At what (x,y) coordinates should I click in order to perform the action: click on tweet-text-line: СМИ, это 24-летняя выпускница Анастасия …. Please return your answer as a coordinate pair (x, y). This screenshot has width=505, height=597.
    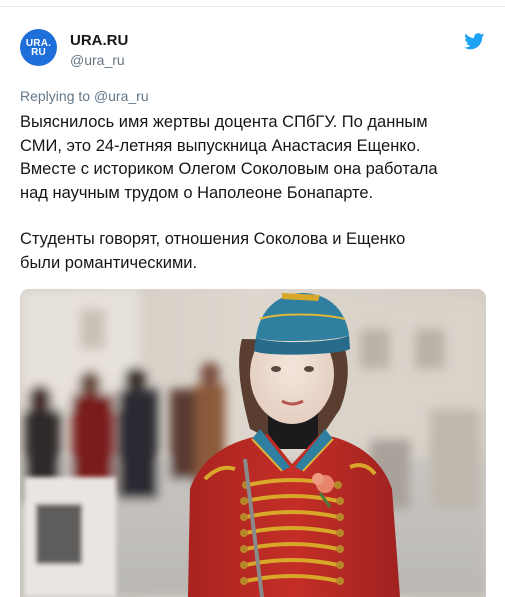
    Looking at the image, I should click on (220, 145).